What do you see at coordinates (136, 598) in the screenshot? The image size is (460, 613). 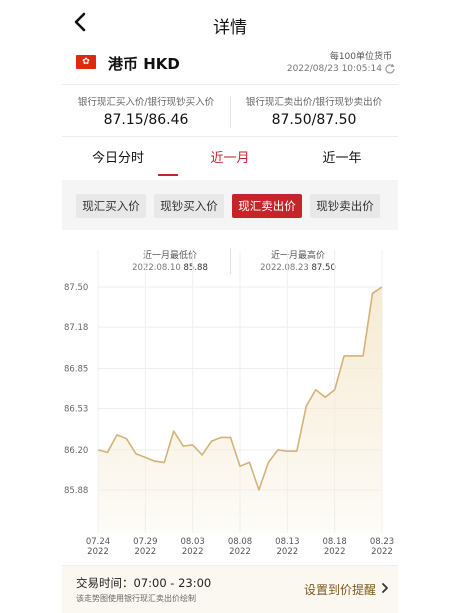 I see `chart-note: 该走势图使用银行现汇卖出价绘制` at bounding box center [136, 598].